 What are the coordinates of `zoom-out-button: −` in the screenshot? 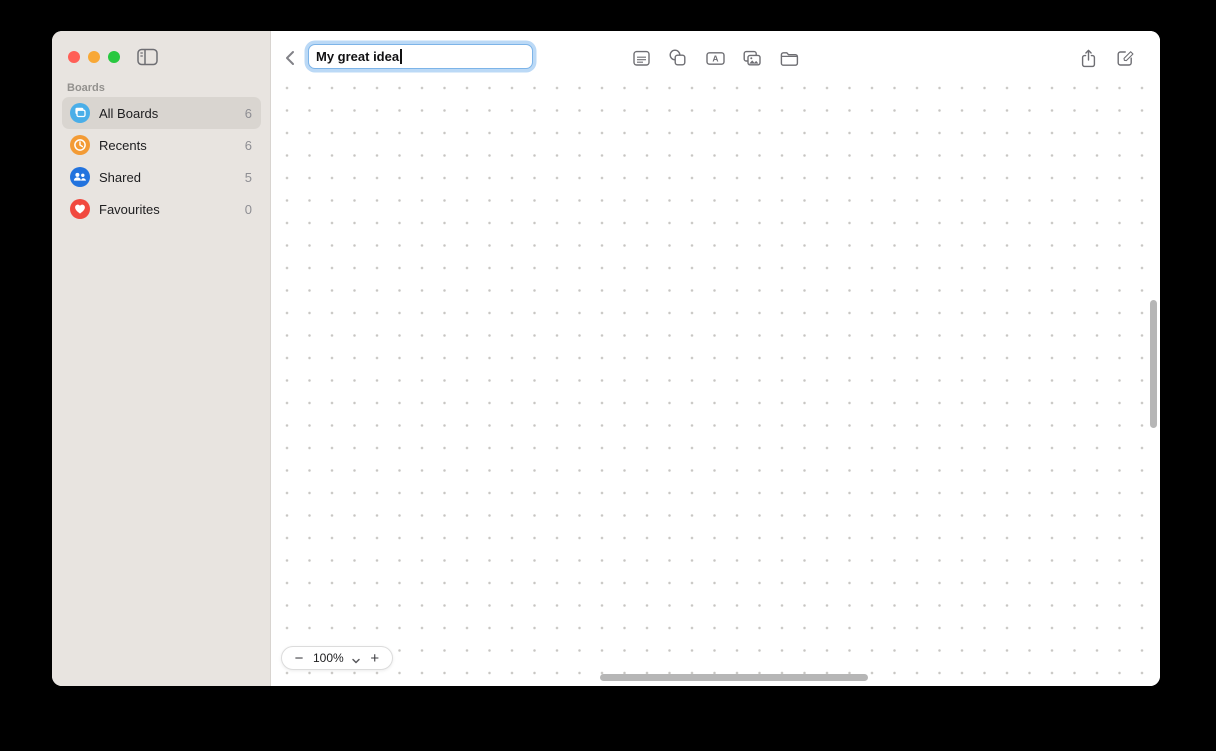 It's located at (299, 658).